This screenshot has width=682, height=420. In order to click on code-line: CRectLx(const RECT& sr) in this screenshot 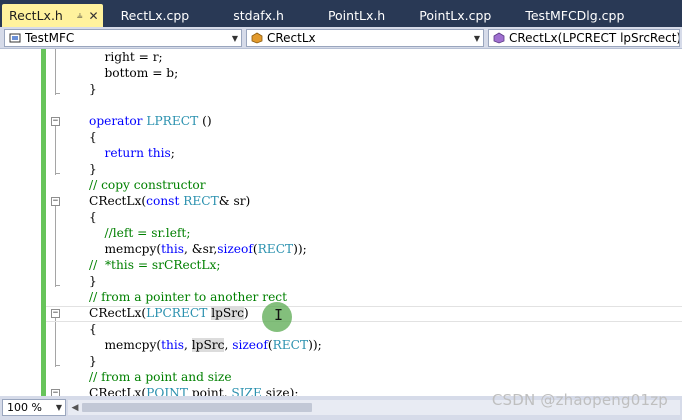, I will do `click(205, 201)`.